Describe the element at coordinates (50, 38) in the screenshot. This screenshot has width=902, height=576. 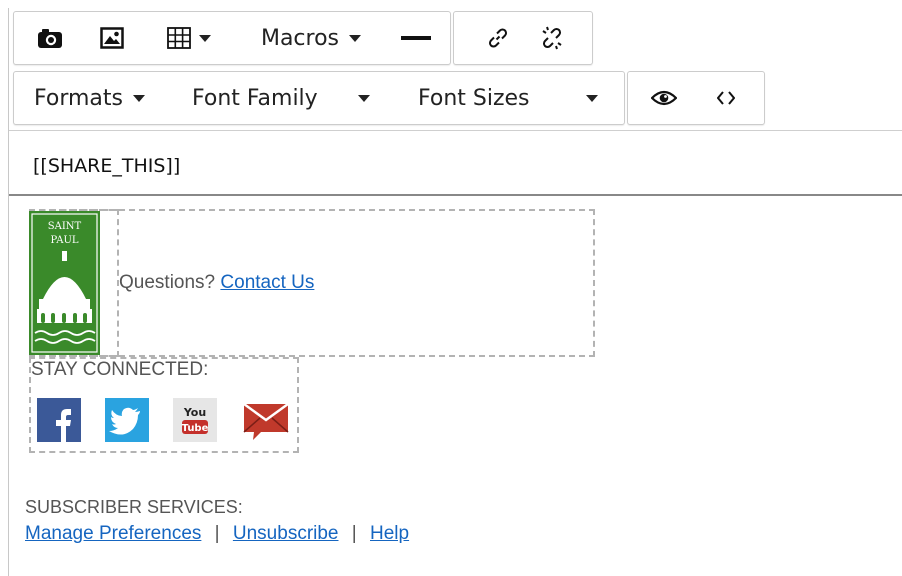
I see `camera-icon` at that location.